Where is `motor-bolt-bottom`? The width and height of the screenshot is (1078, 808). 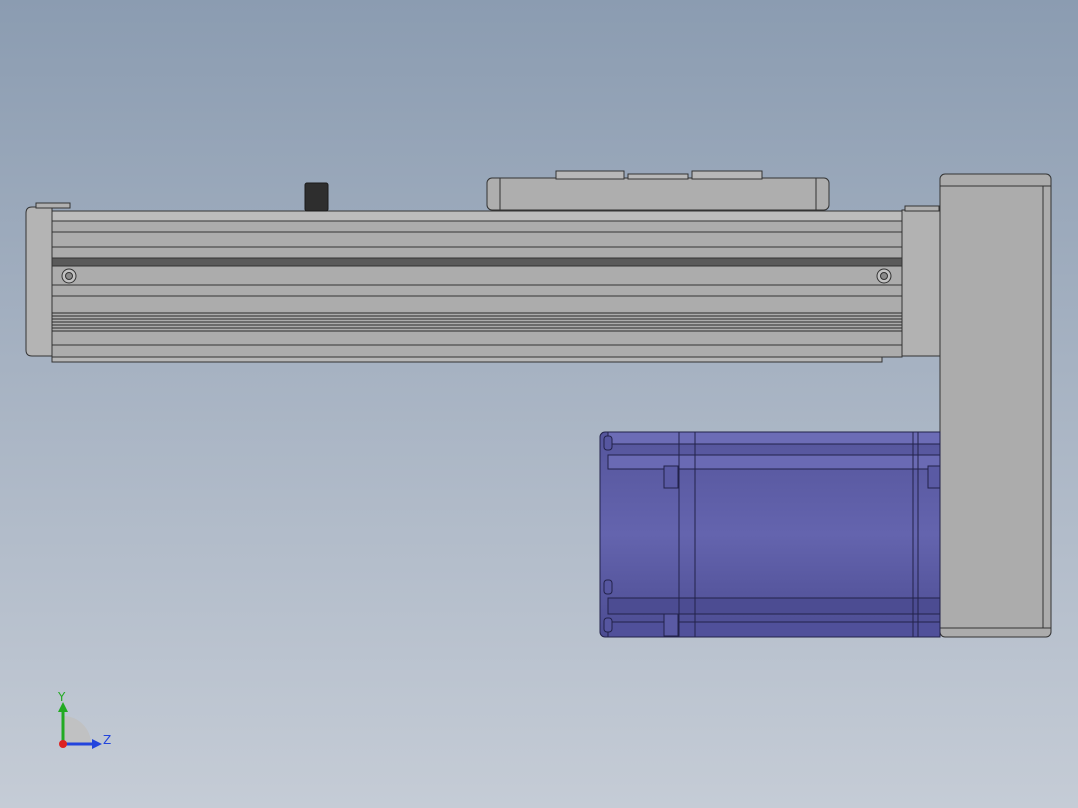
motor-bolt-bottom is located at coordinates (608, 625).